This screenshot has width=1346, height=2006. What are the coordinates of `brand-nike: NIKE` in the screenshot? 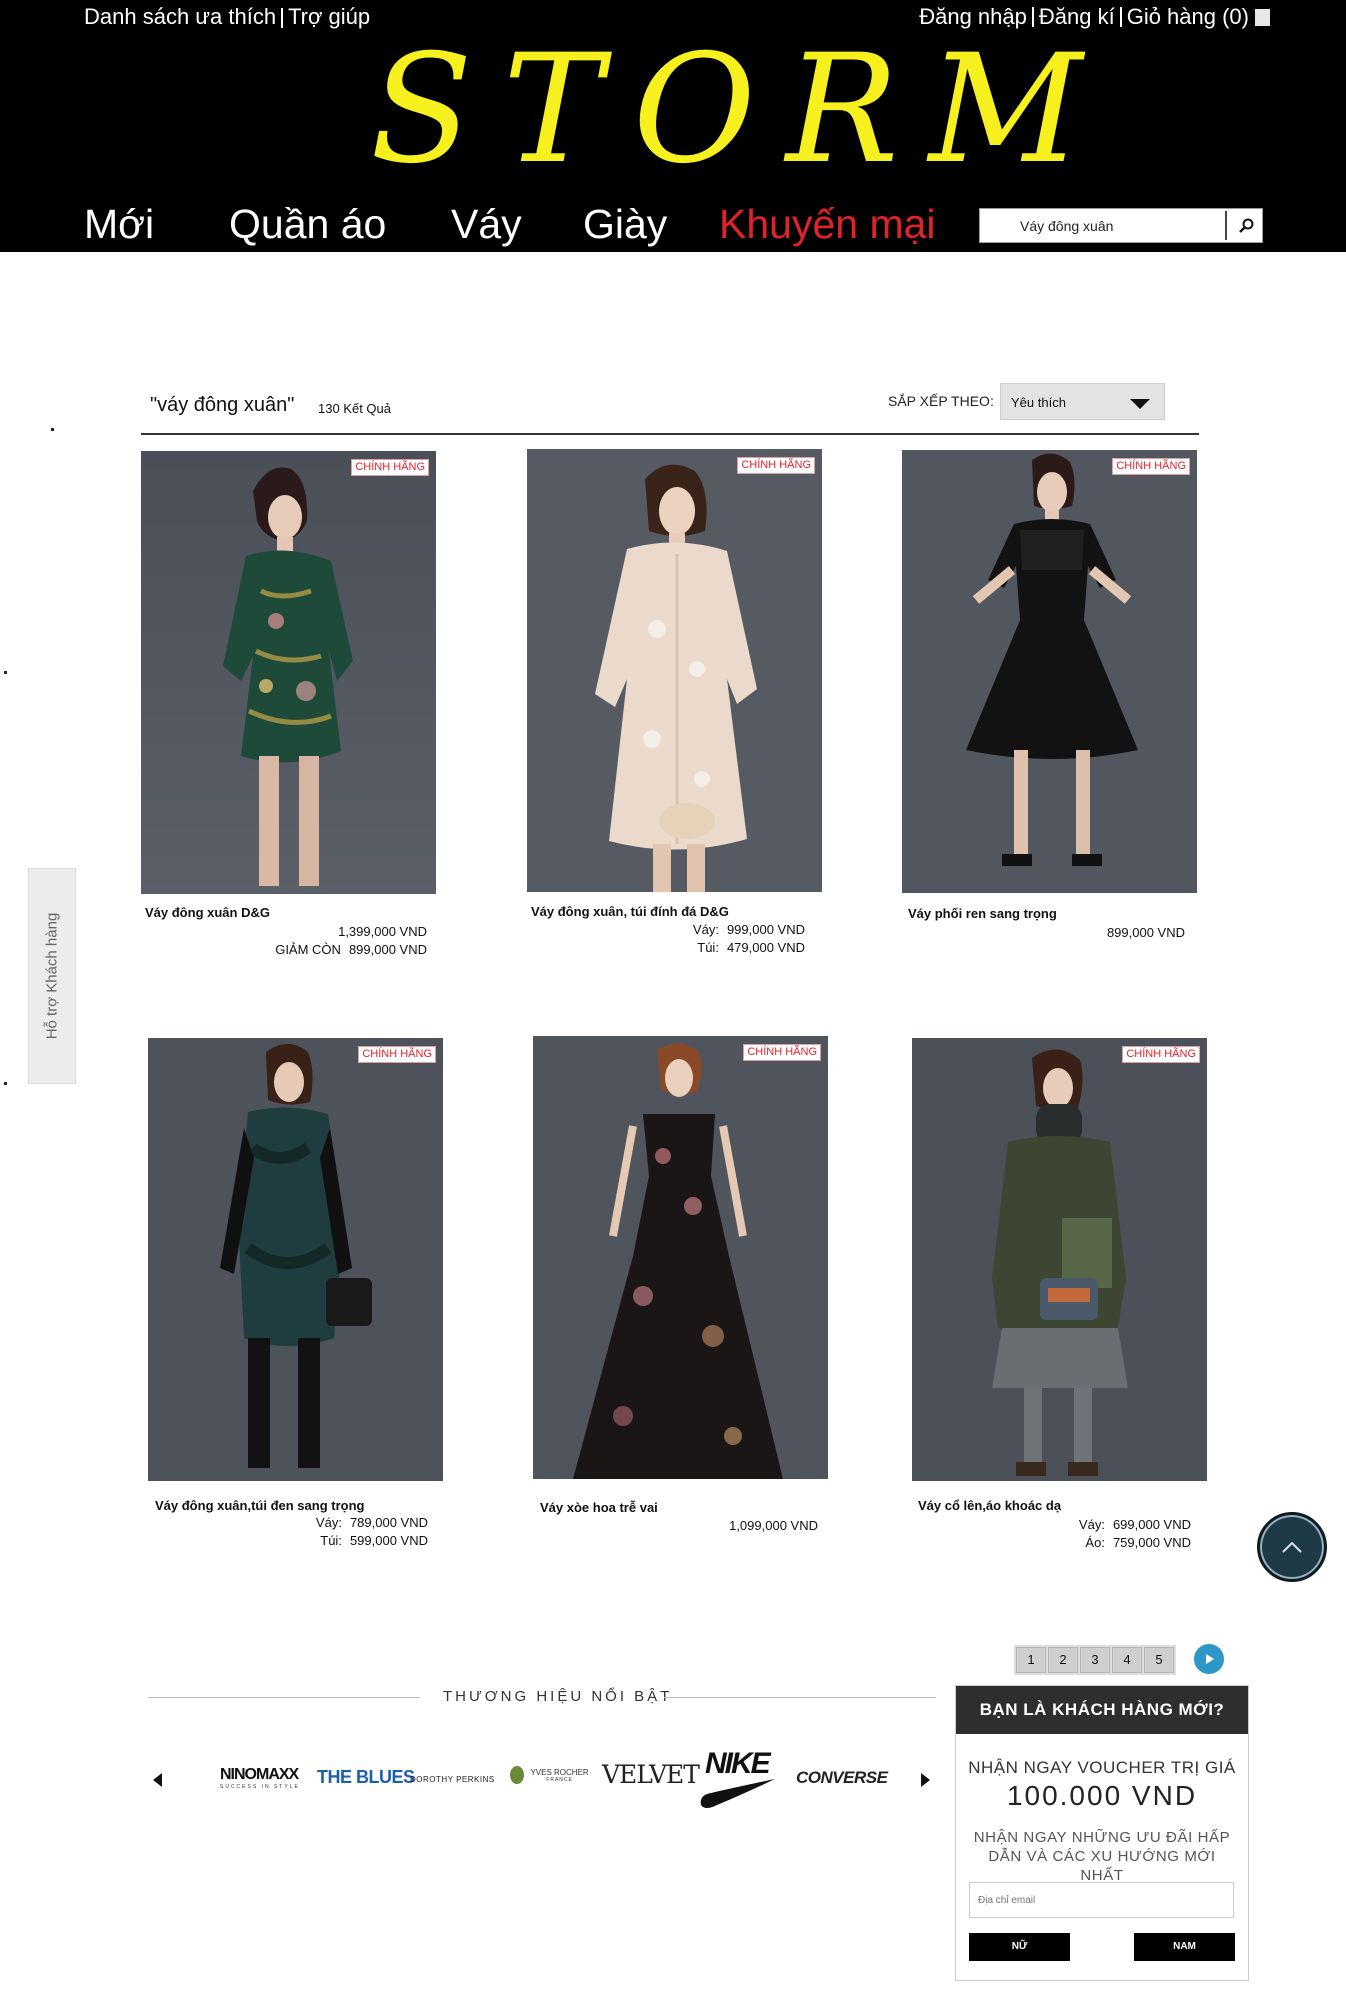 It's located at (737, 1778).